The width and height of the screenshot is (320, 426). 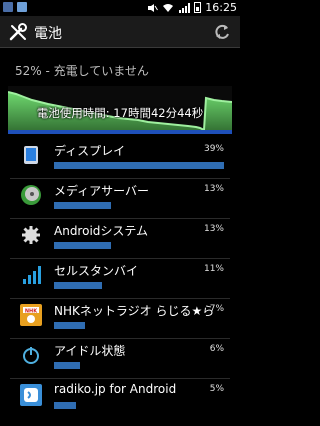 I want to click on usage-item-label: NHKネットラジオ らじる★ら, so click(x=134, y=311).